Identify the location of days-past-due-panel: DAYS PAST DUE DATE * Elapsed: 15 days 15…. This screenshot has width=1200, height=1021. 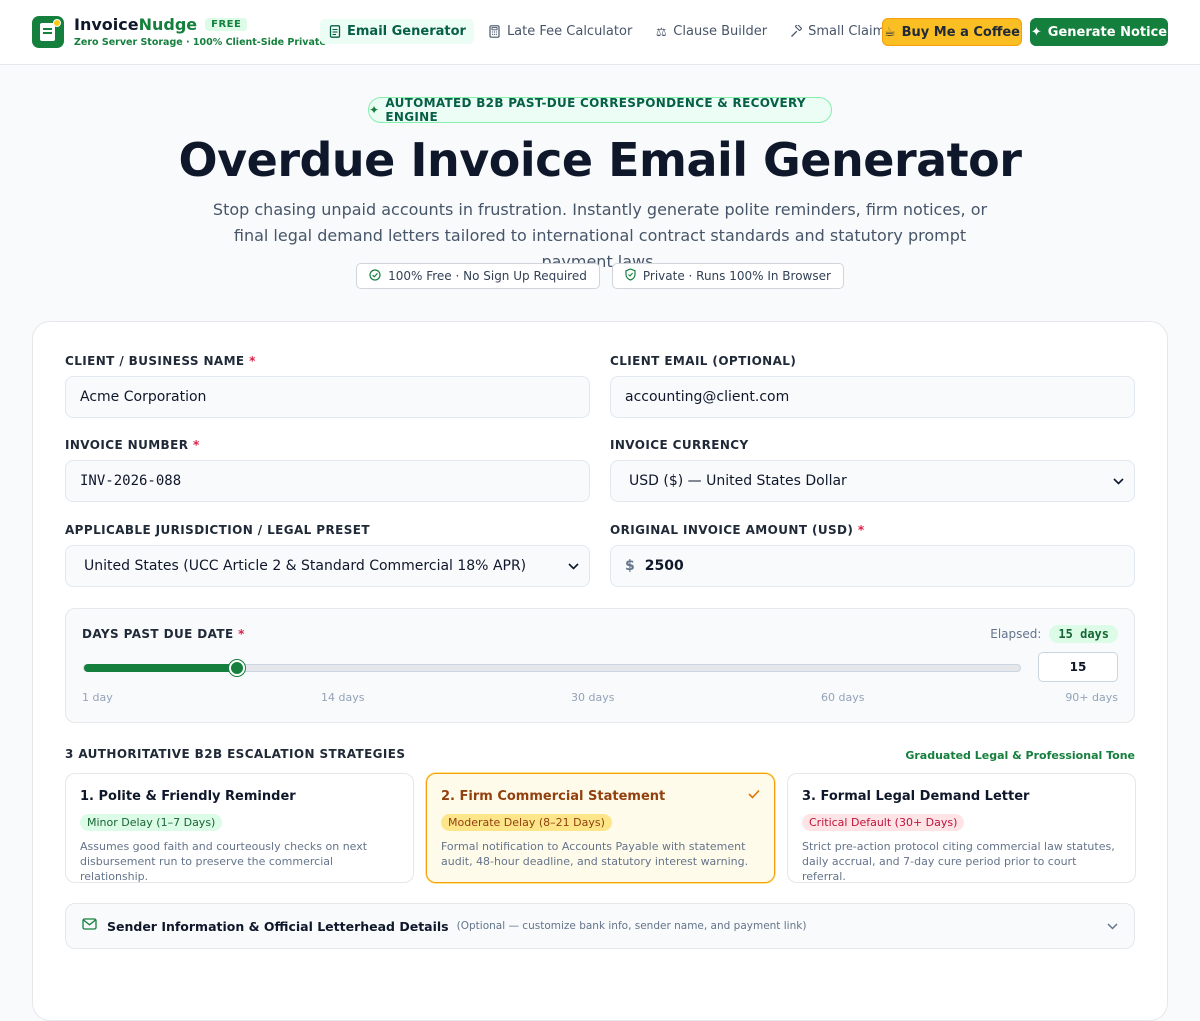
(600, 665).